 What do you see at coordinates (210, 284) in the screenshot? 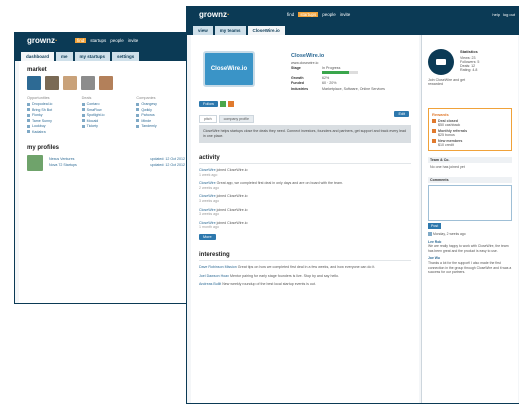
I see `interesting-user: Andreas Bullit` at bounding box center [210, 284].